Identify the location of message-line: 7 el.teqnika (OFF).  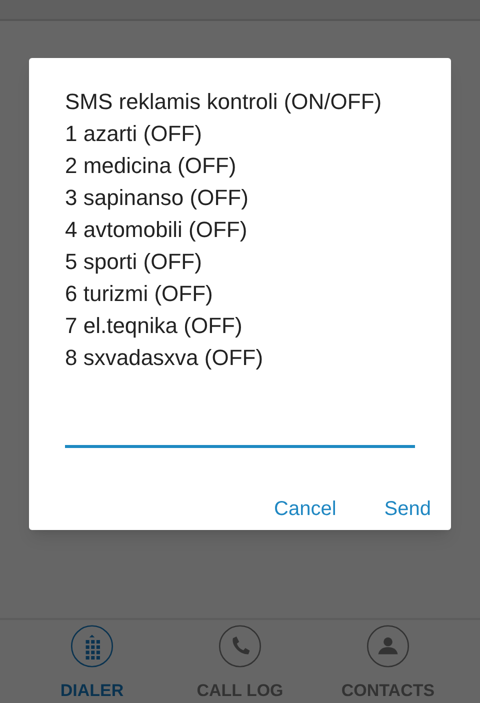
(154, 326).